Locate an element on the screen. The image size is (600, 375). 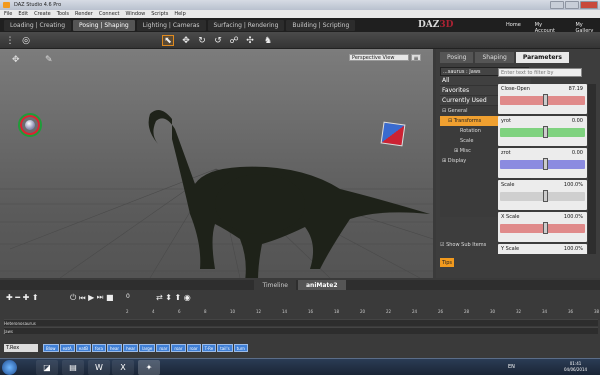
translate-tool-icon: ↺ is located at coordinates (218, 40).